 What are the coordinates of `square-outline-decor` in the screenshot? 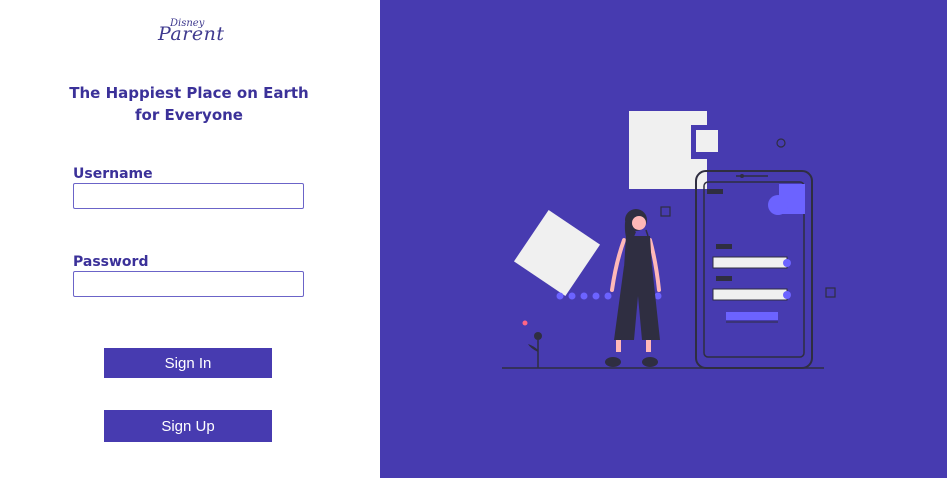 It's located at (665, 211).